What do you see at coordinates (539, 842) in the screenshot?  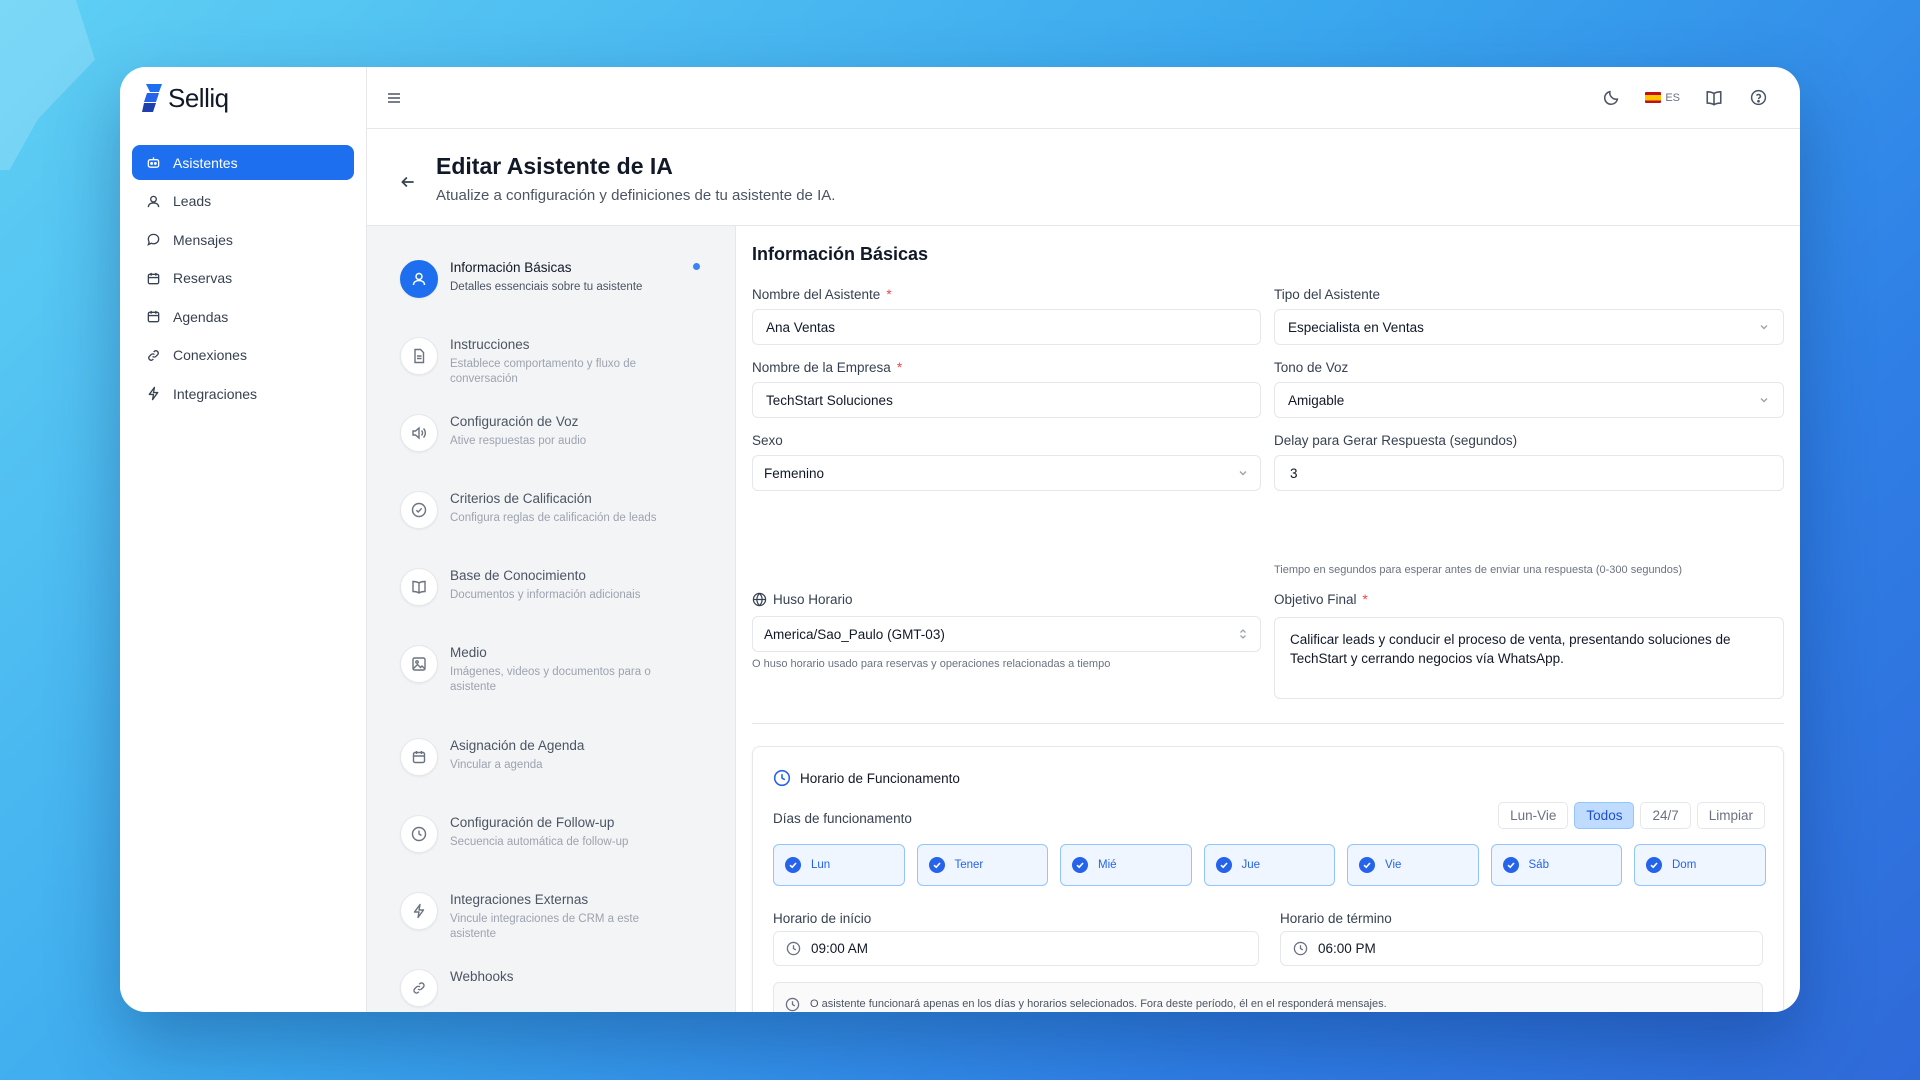 I see `step-description: Secuencia automática de follow-up` at bounding box center [539, 842].